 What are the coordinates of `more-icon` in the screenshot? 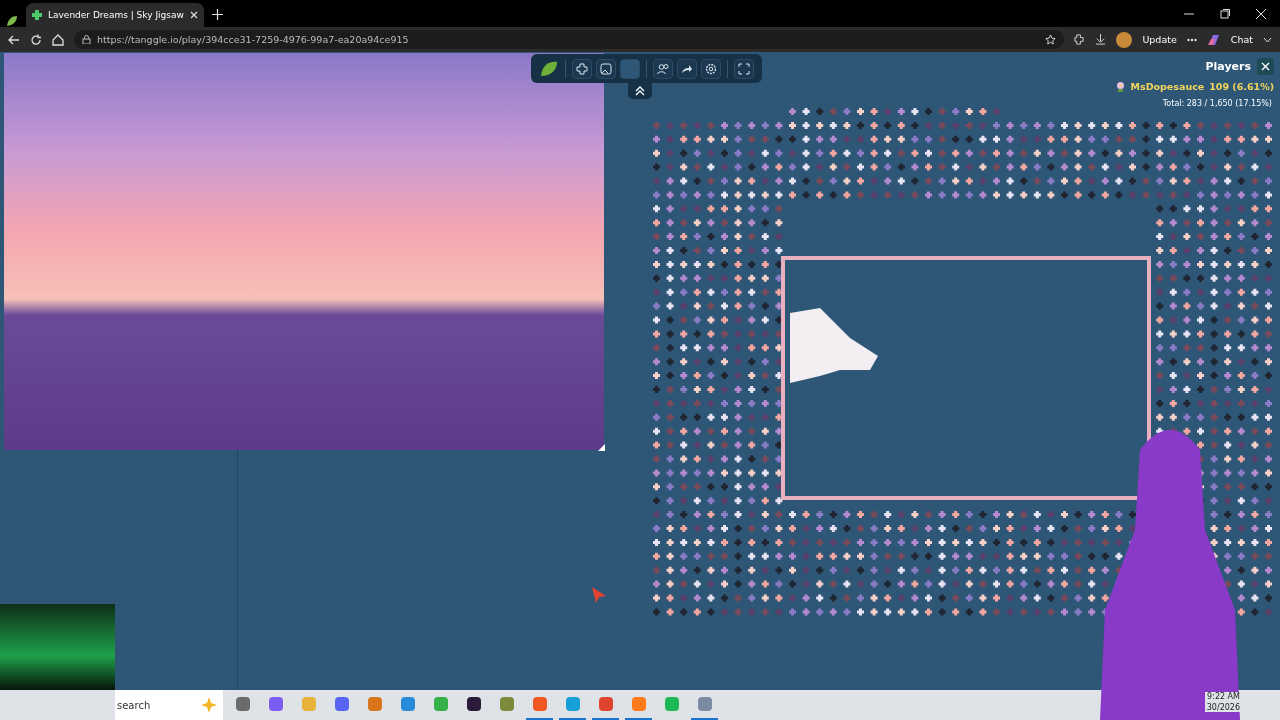 It's located at (1191, 39).